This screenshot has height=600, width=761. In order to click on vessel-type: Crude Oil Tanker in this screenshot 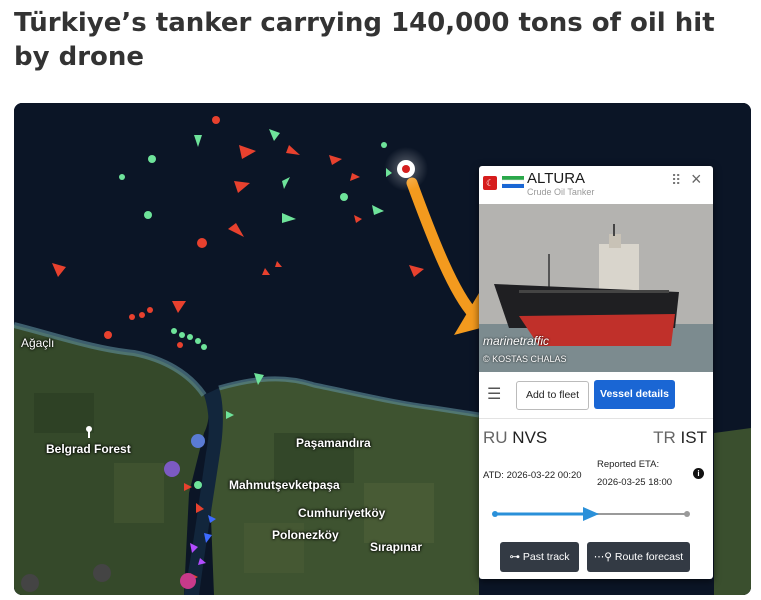, I will do `click(561, 192)`.